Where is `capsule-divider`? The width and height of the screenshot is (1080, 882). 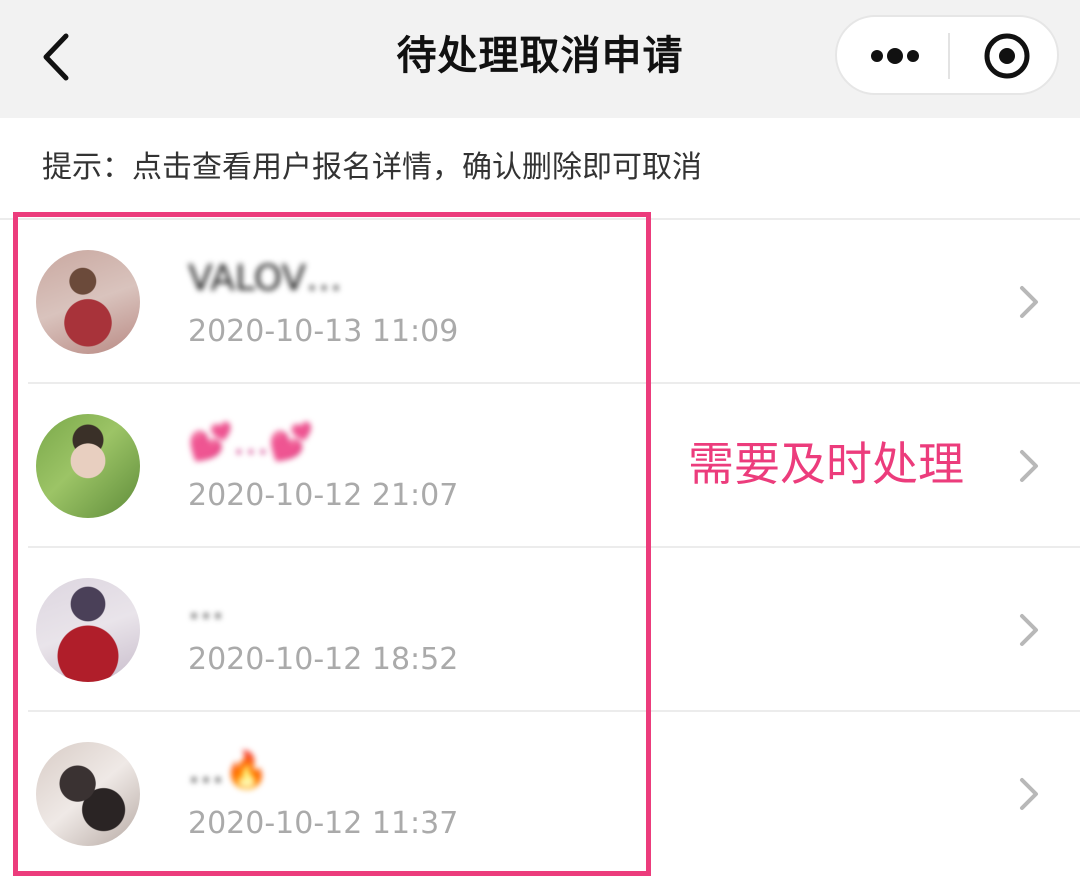
capsule-divider is located at coordinates (949, 56).